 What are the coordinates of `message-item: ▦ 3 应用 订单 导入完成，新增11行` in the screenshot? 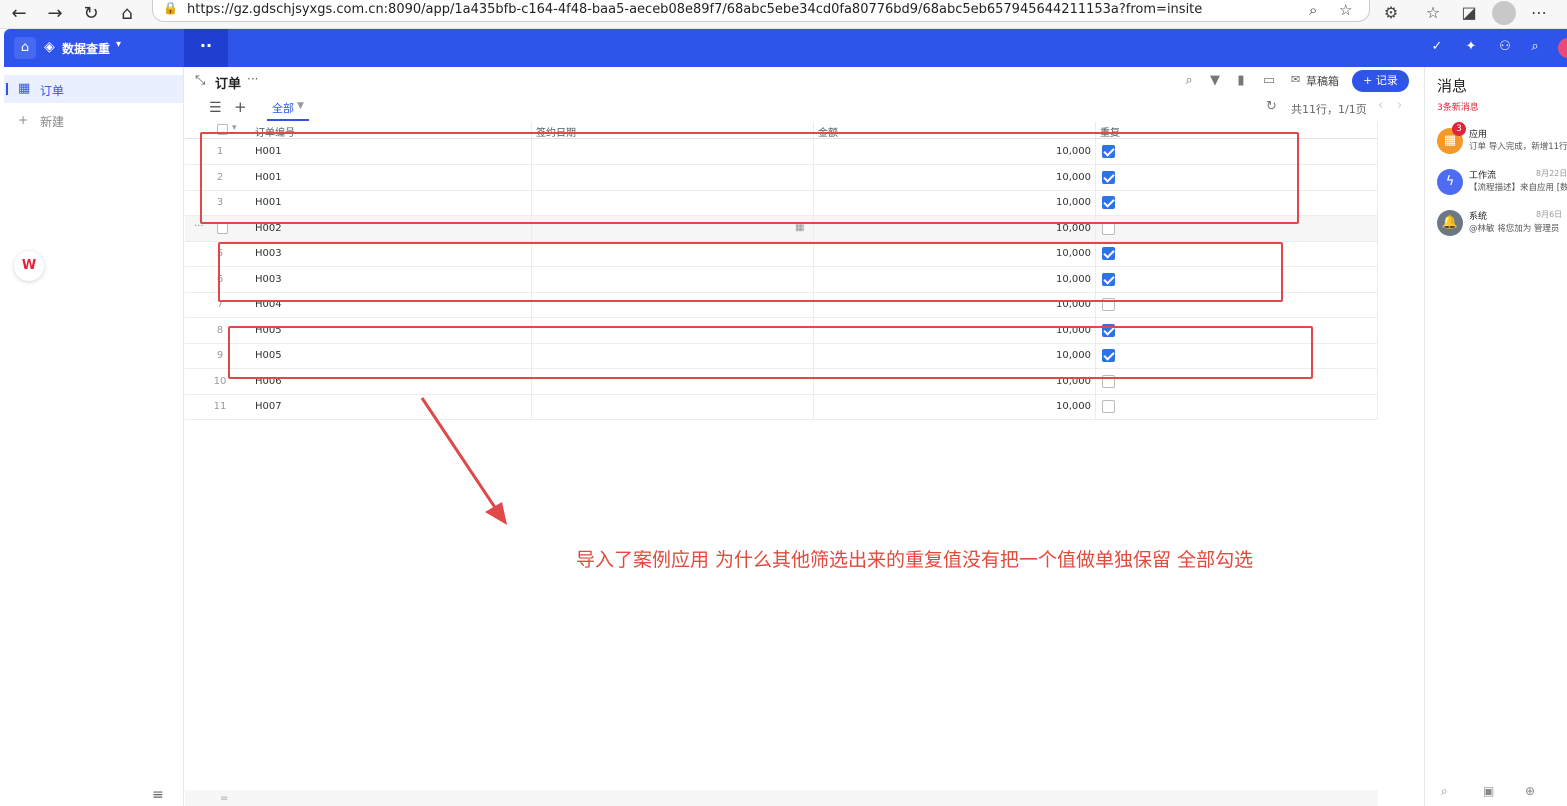 It's located at (1496, 143).